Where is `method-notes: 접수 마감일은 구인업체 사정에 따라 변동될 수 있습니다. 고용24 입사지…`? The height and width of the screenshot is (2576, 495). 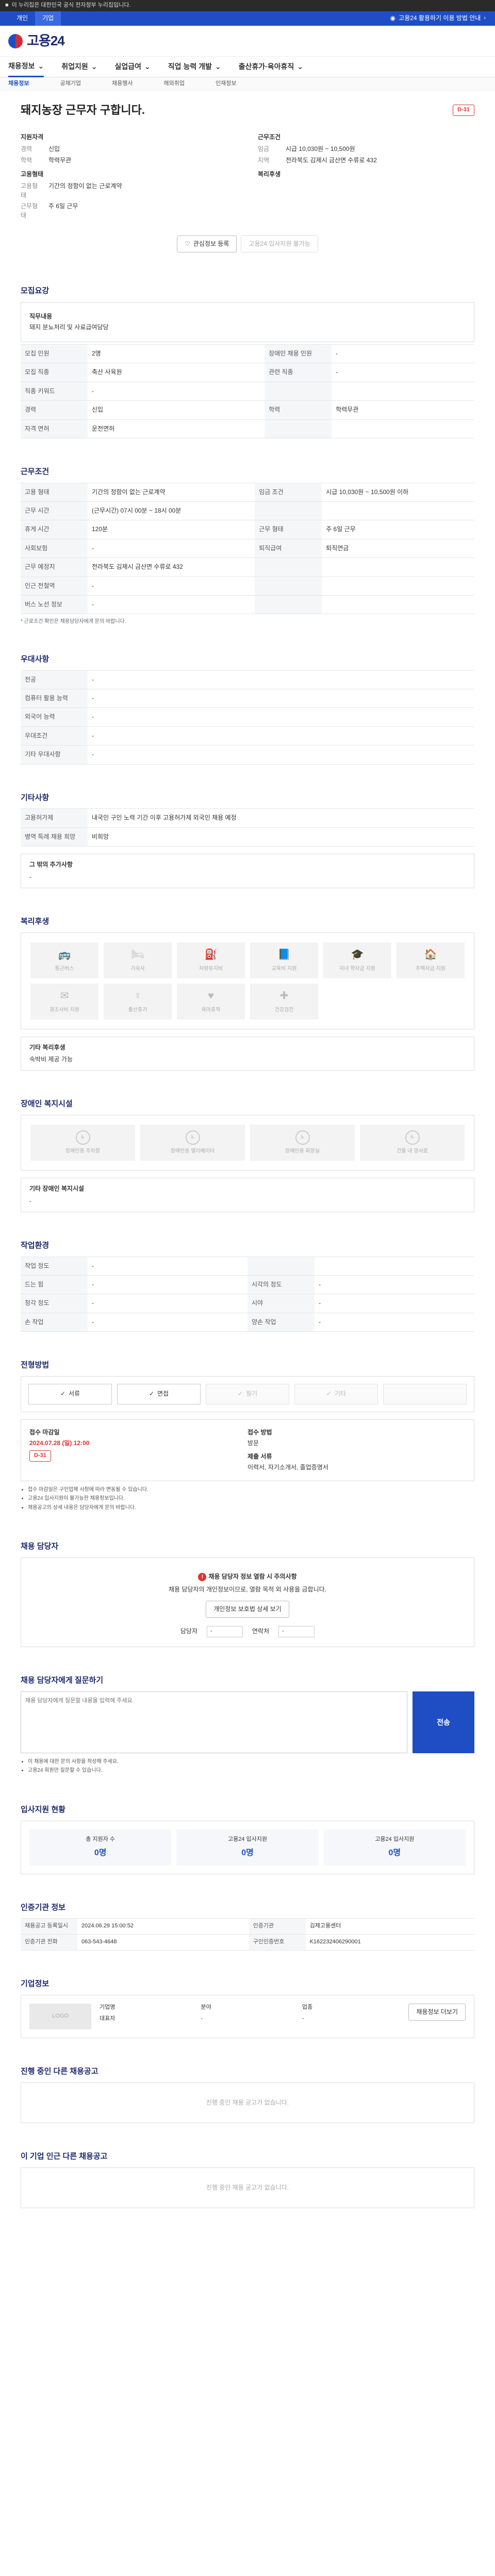 method-notes: 접수 마감일은 구인업체 사정에 따라 변동될 수 있습니다. 고용24 입사지… is located at coordinates (247, 1499).